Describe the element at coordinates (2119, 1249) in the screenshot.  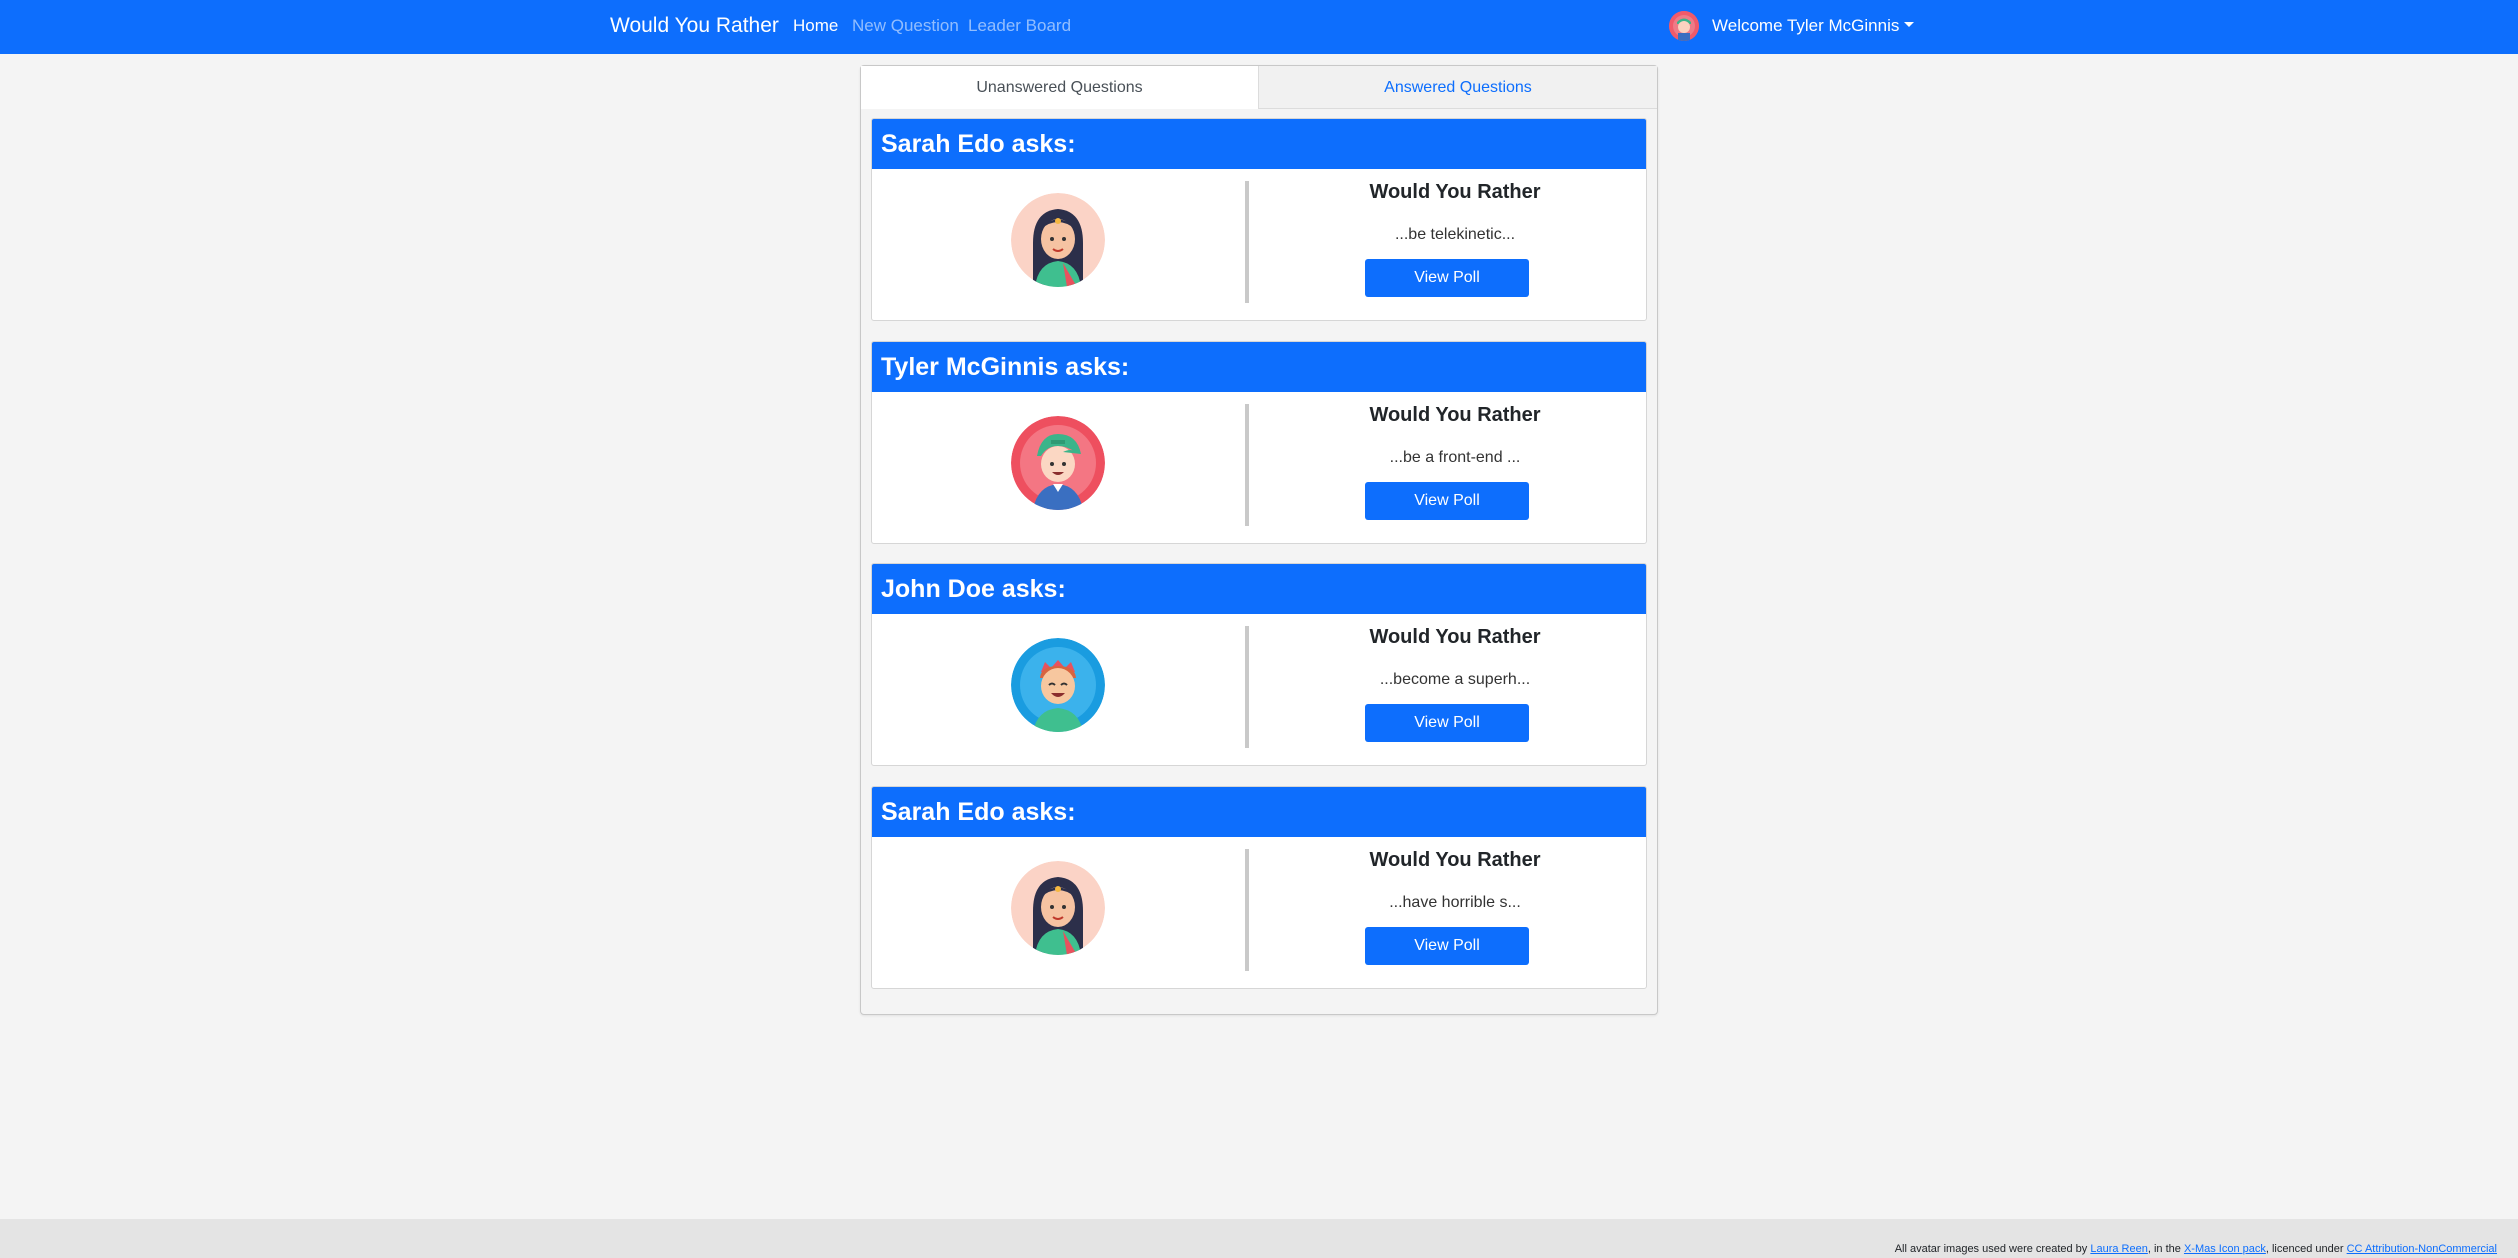
I see `credits-author-link: Laura Reen` at that location.